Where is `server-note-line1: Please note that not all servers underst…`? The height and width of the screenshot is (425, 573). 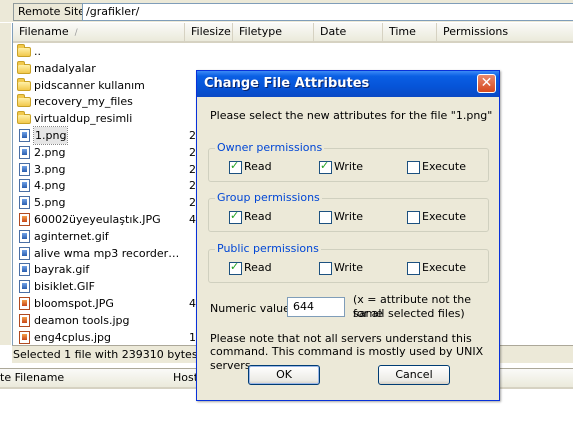 server-note-line1: Please note that not all servers underst… is located at coordinates (341, 338).